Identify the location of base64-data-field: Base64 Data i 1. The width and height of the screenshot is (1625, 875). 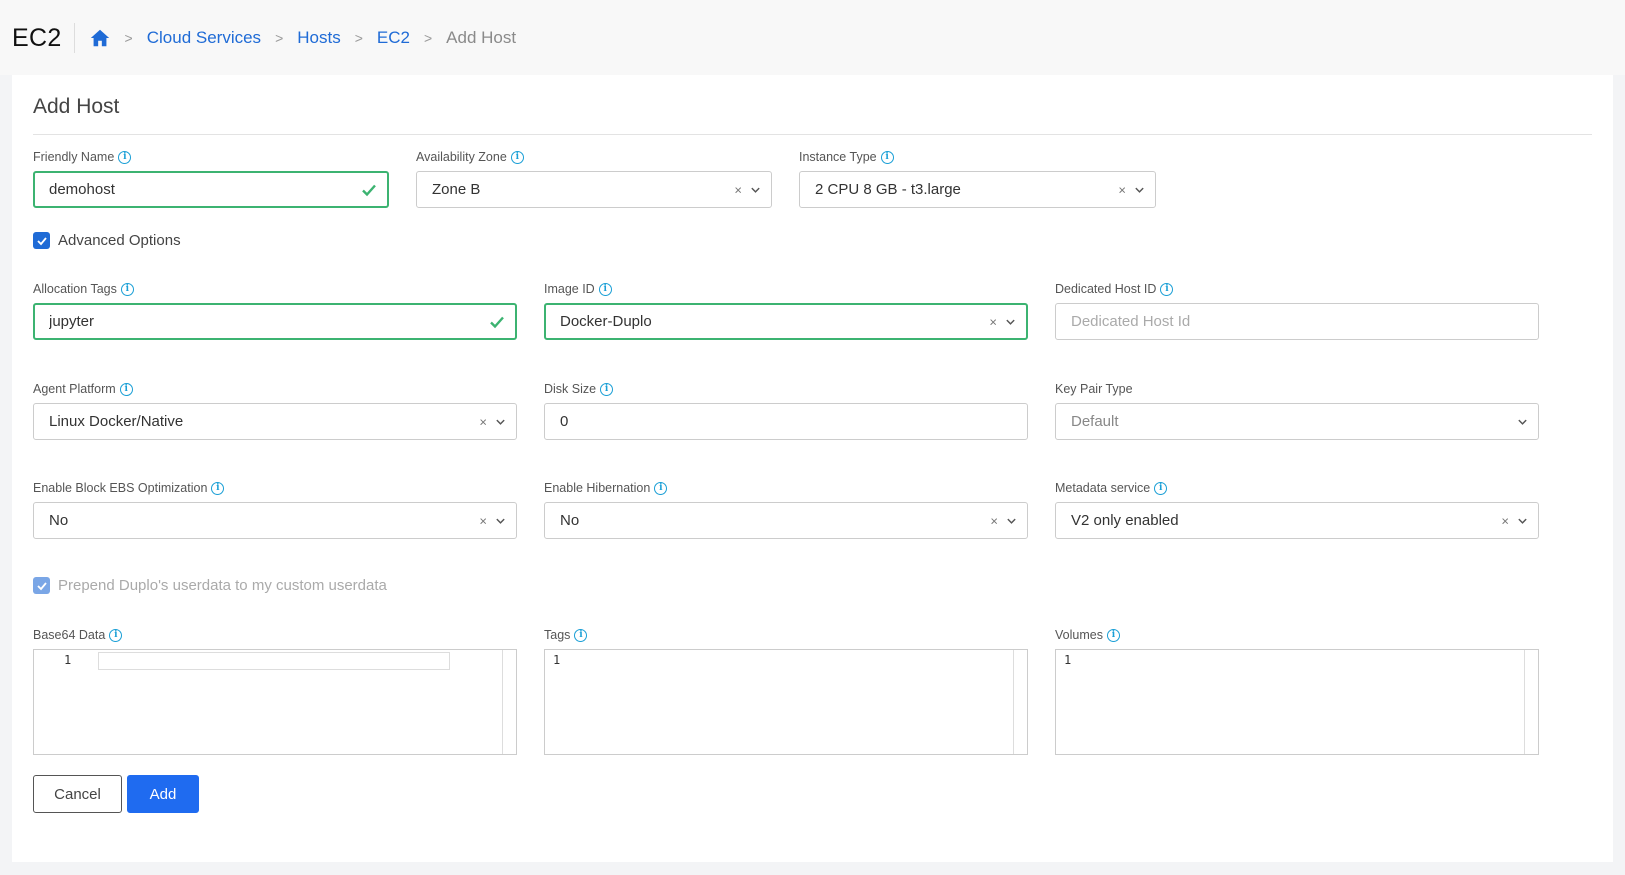
(275, 691).